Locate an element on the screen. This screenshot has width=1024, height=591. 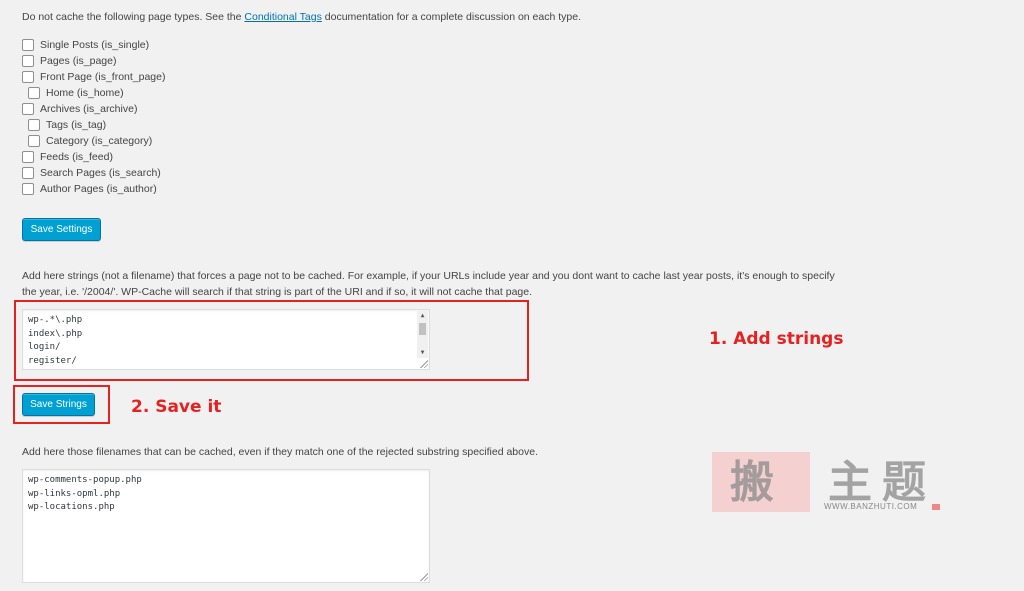
checkbox-row-feeds: Feeds (is_feed) is located at coordinates (67, 157).